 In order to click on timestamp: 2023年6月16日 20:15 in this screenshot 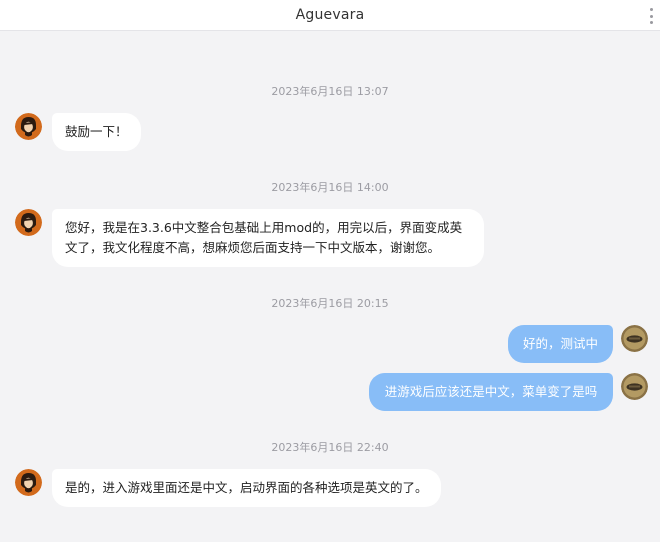, I will do `click(330, 303)`.